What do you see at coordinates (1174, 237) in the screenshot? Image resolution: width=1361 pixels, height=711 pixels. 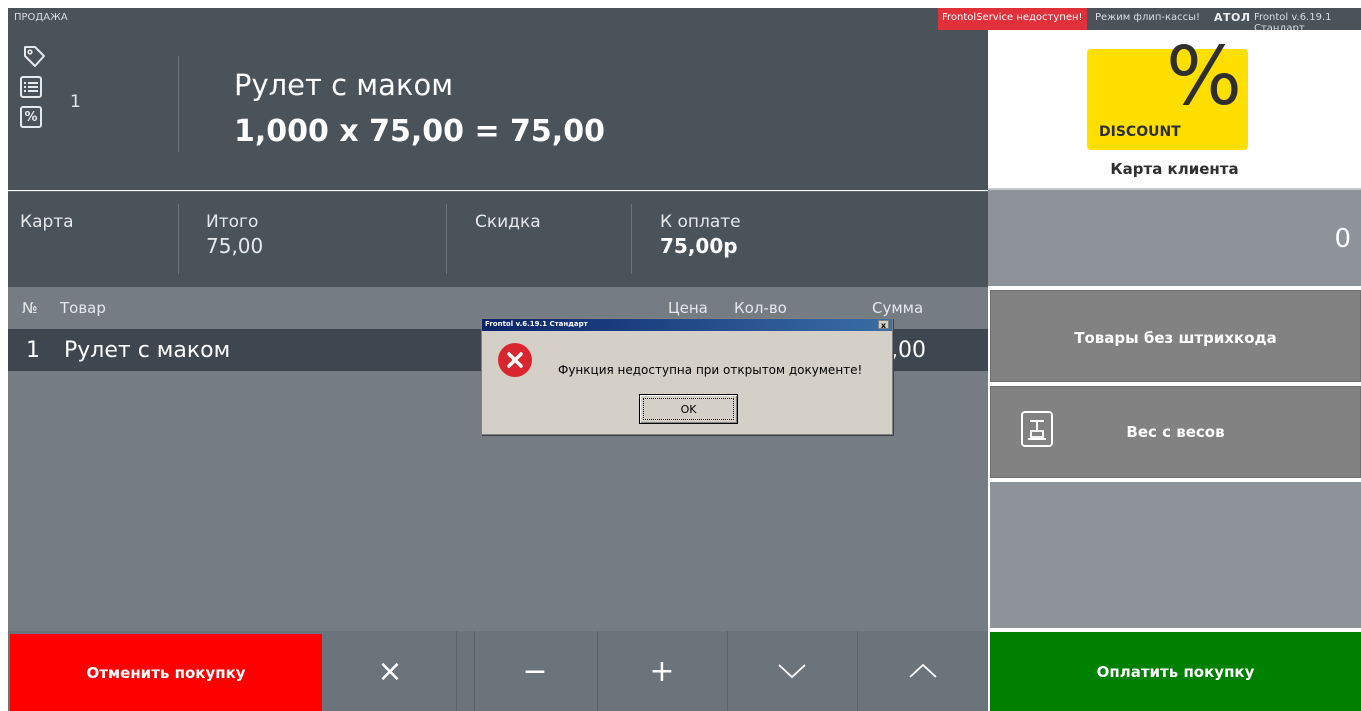 I see `counter-display: 0` at bounding box center [1174, 237].